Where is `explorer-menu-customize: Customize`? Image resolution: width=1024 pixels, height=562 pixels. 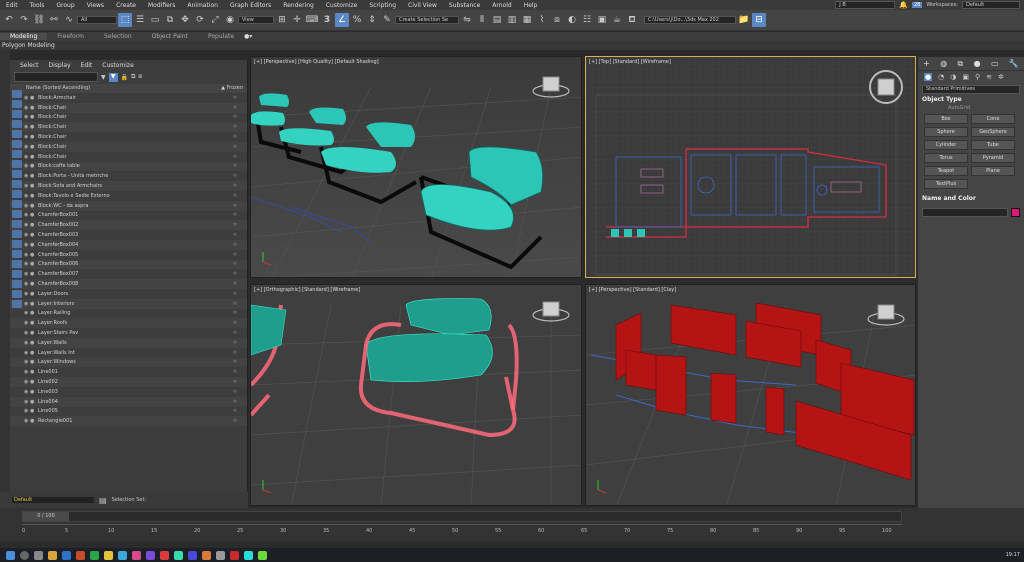 explorer-menu-customize: Customize is located at coordinates (118, 65).